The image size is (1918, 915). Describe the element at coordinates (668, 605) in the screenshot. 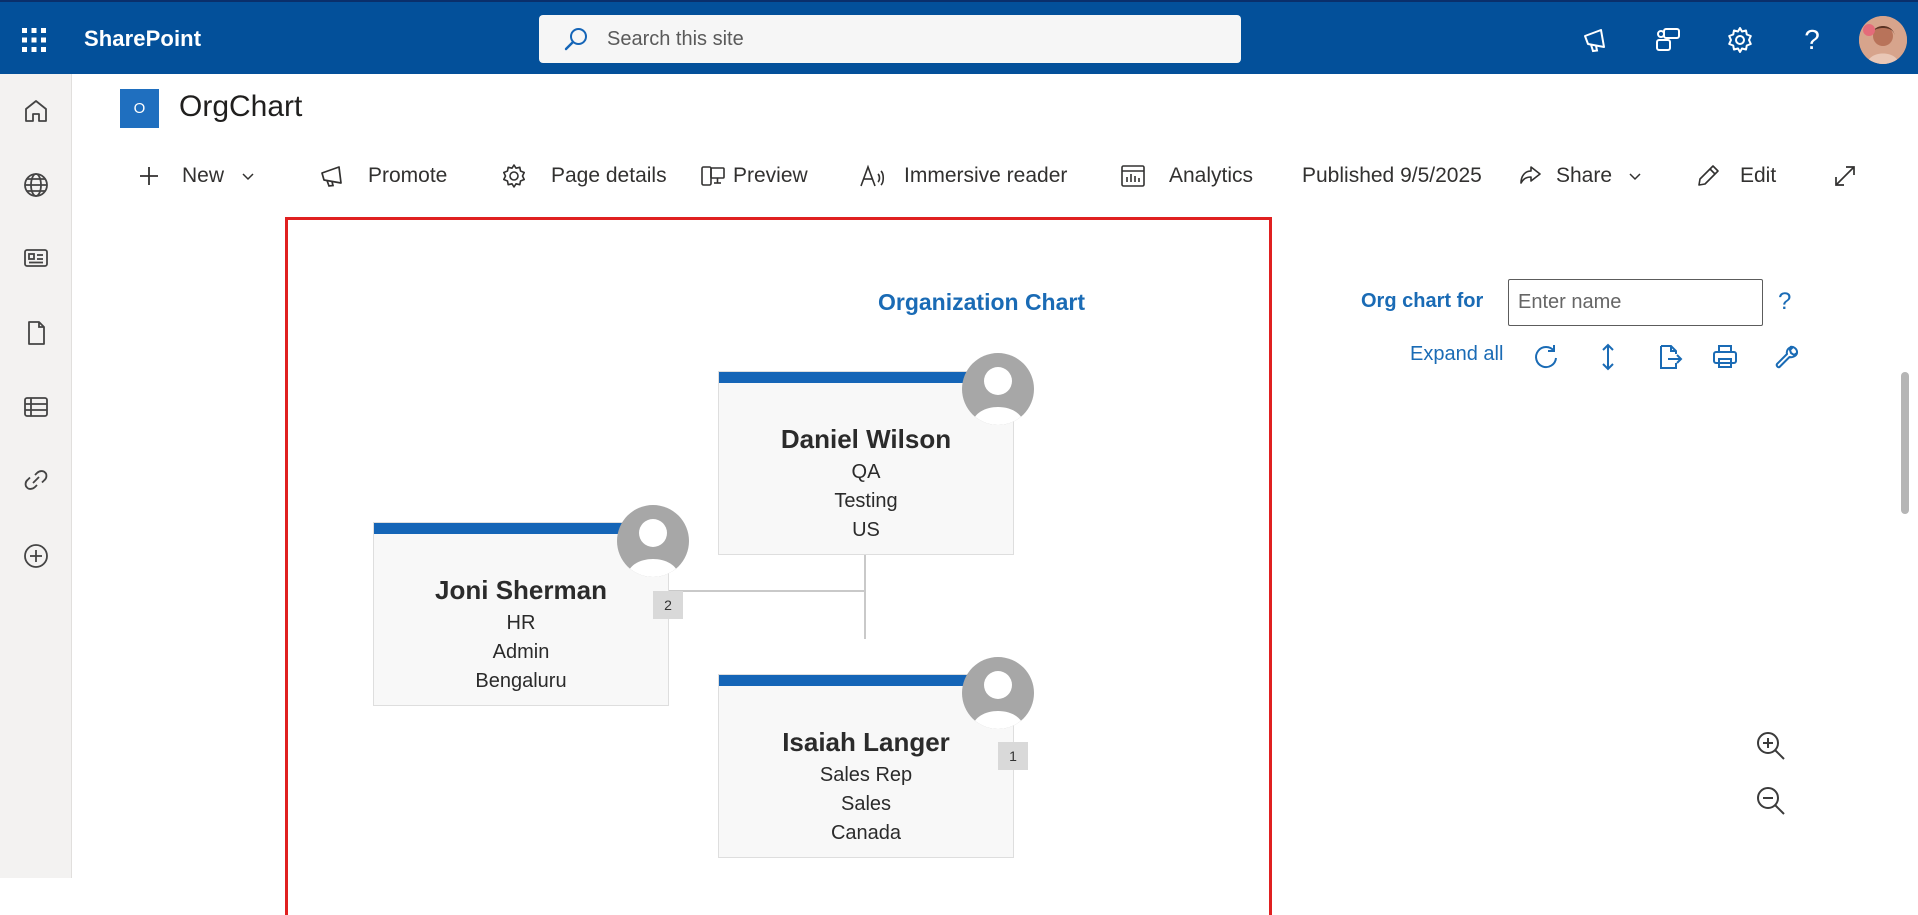

I see `direct-reports-count-badge: 2` at that location.